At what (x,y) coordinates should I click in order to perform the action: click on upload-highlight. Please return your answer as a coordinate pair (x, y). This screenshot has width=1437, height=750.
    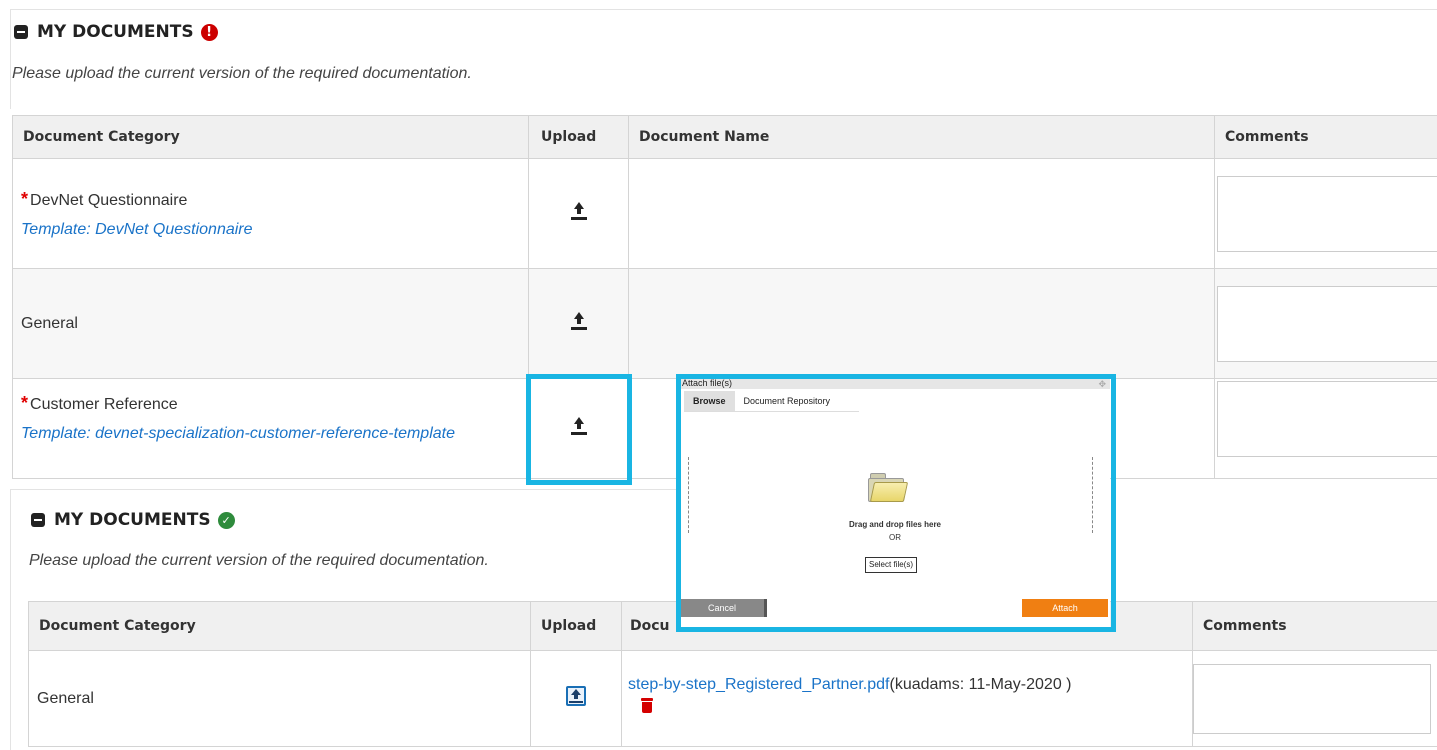
    Looking at the image, I should click on (579, 429).